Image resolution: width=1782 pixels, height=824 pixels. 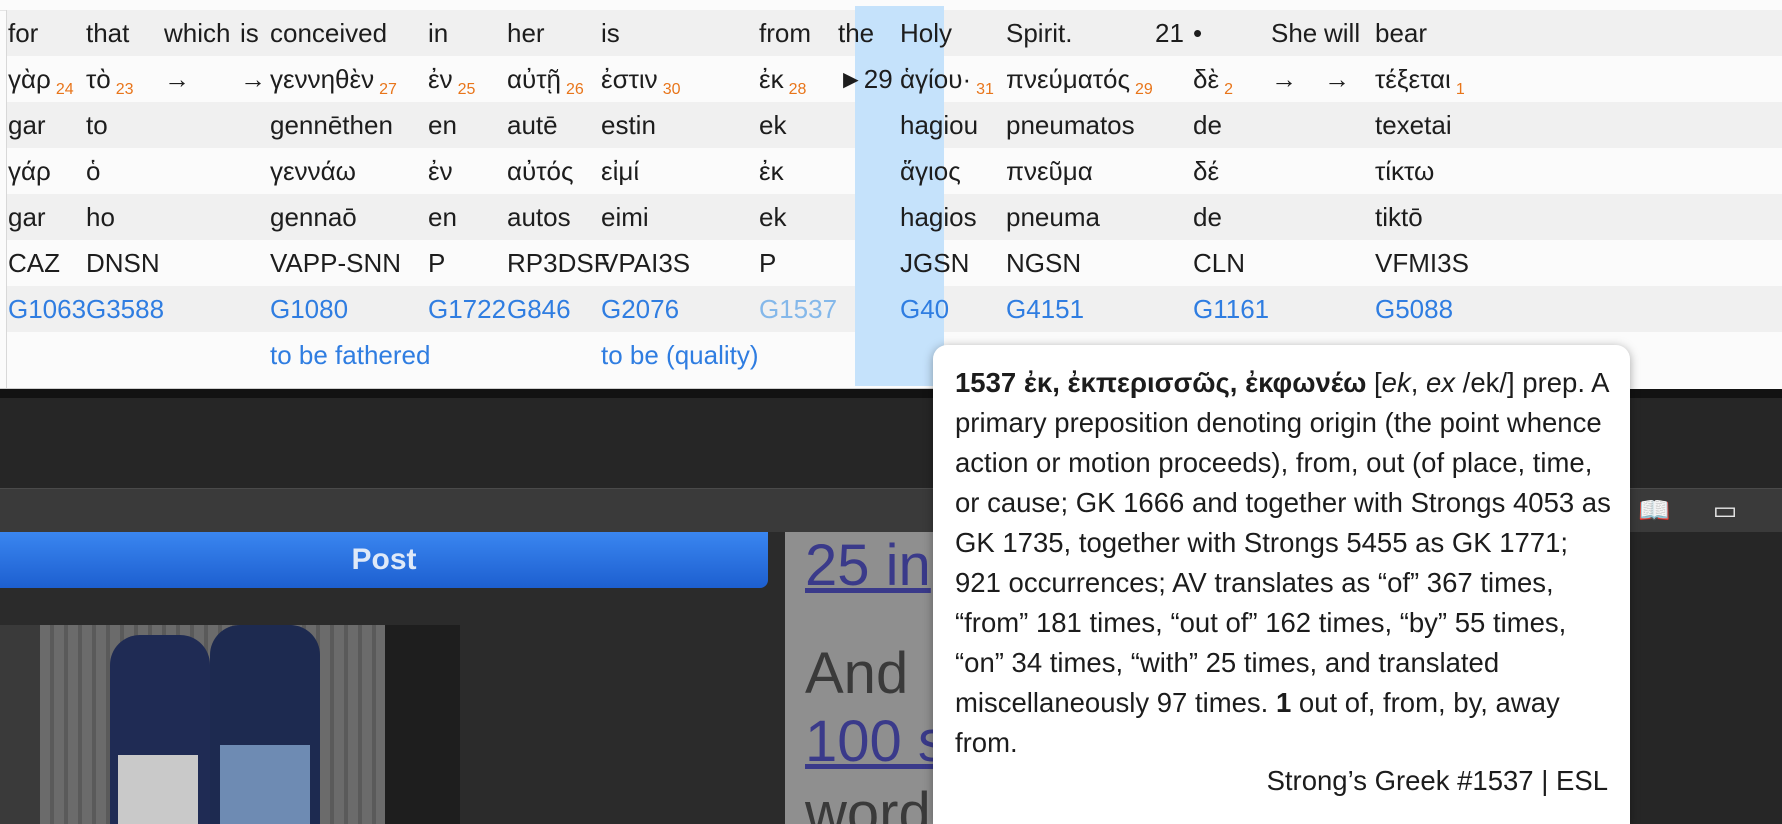 What do you see at coordinates (467, 309) in the screenshot?
I see `interlinear-strongs-cell: G1722` at bounding box center [467, 309].